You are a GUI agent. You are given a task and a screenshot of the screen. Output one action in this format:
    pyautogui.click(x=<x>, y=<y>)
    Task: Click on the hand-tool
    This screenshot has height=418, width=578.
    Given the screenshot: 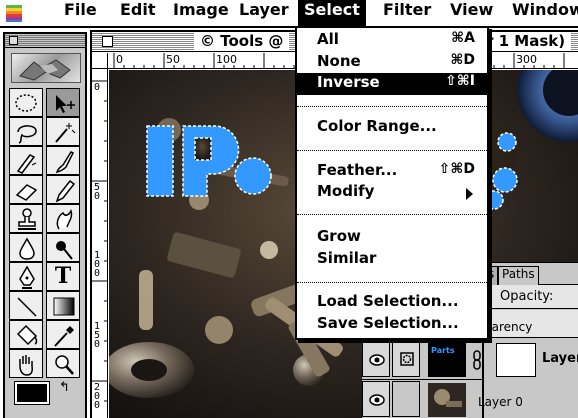 What is the action you would take?
    pyautogui.click(x=26, y=363)
    